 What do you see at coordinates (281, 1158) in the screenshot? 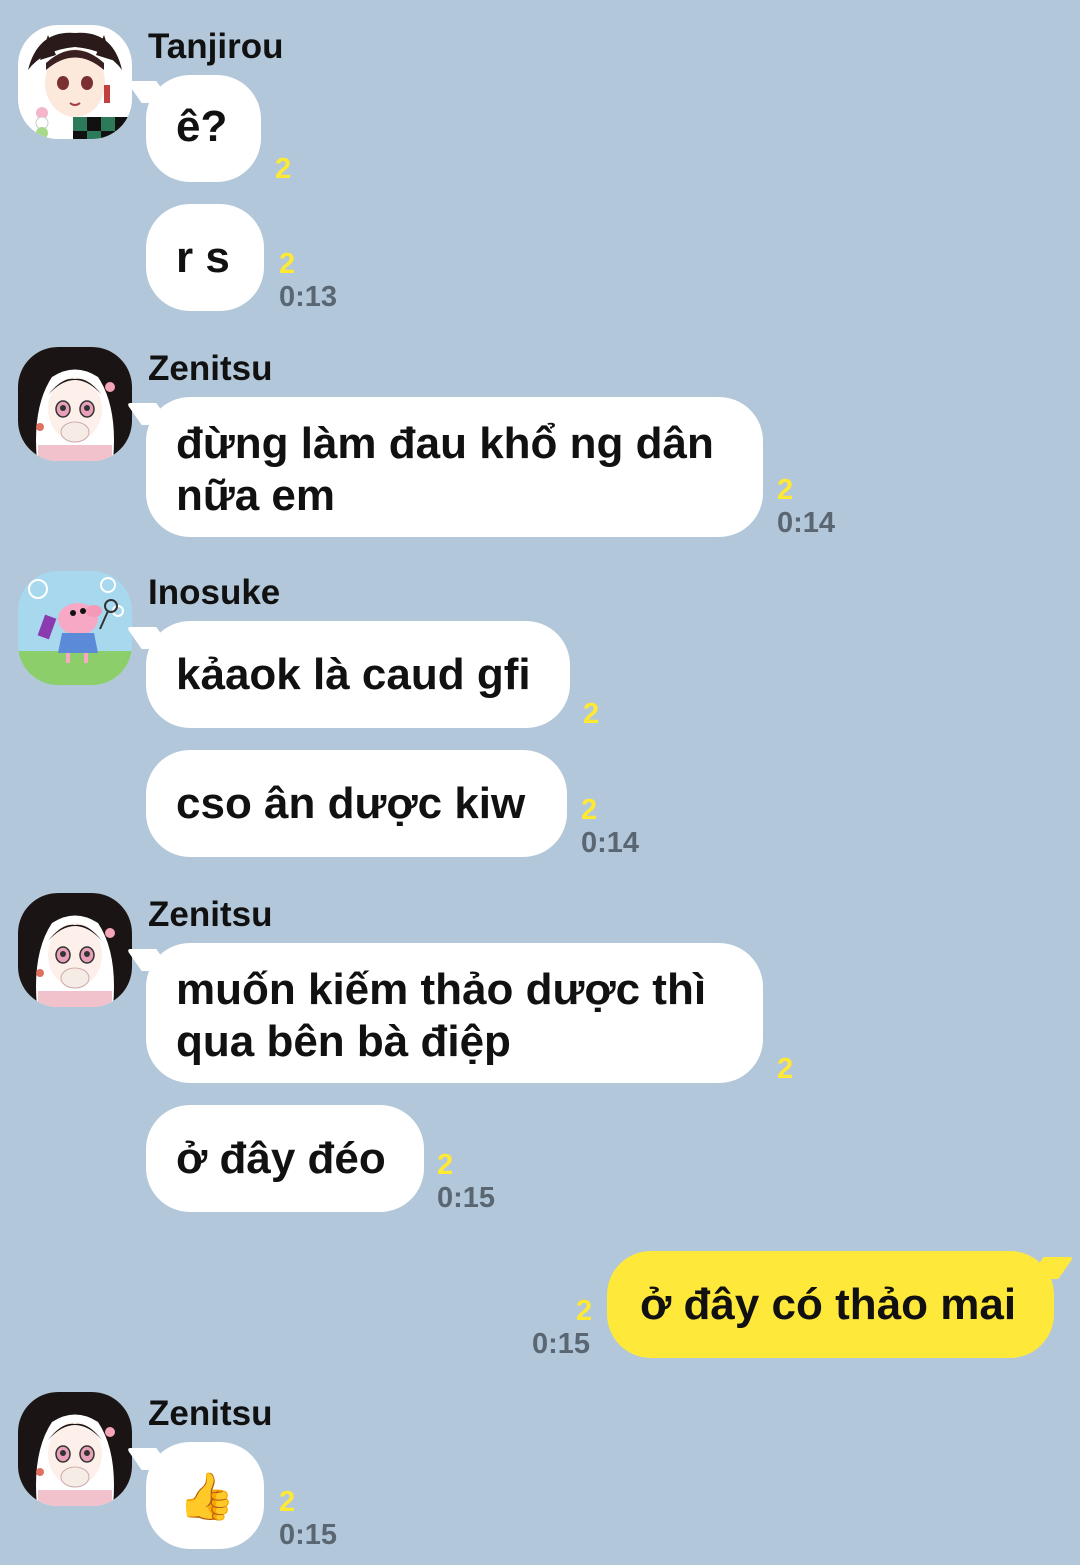
I see `message-text: ở đây đéo` at bounding box center [281, 1158].